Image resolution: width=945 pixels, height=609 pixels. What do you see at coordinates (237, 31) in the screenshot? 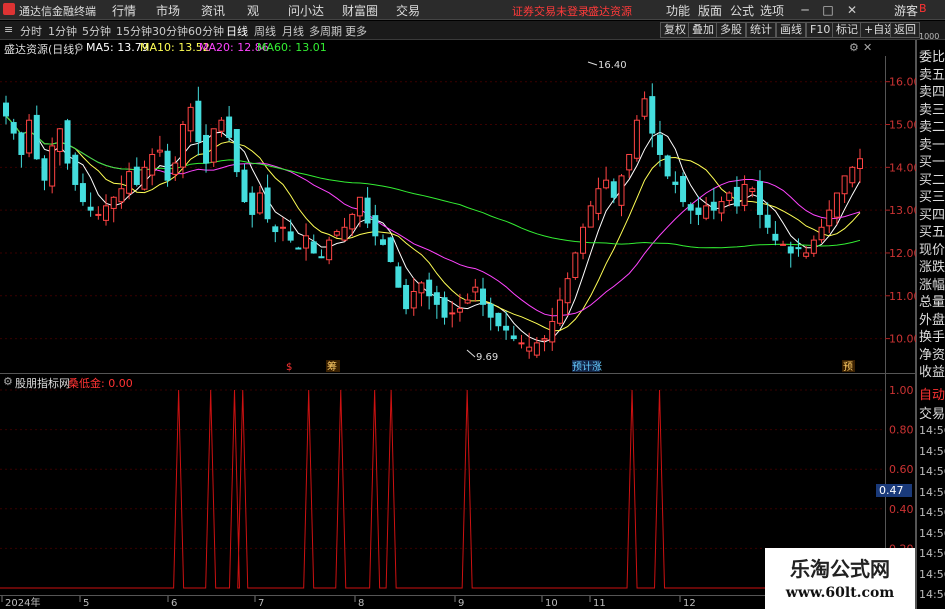
I see `period-daily: 日线` at bounding box center [237, 31].